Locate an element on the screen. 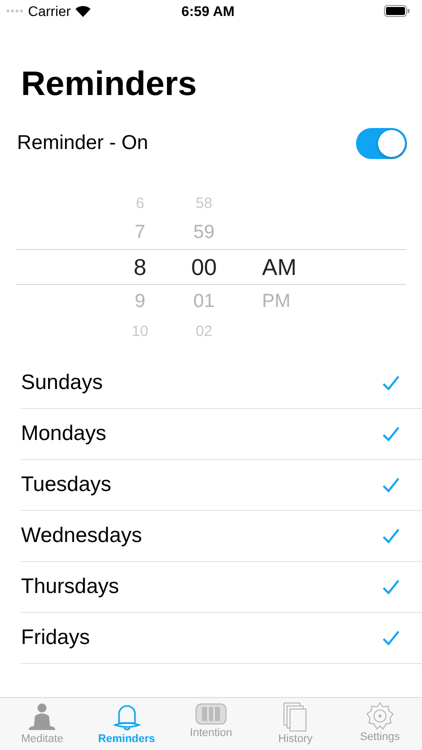 The width and height of the screenshot is (422, 750). tab-button: Reminders is located at coordinates (126, 724).